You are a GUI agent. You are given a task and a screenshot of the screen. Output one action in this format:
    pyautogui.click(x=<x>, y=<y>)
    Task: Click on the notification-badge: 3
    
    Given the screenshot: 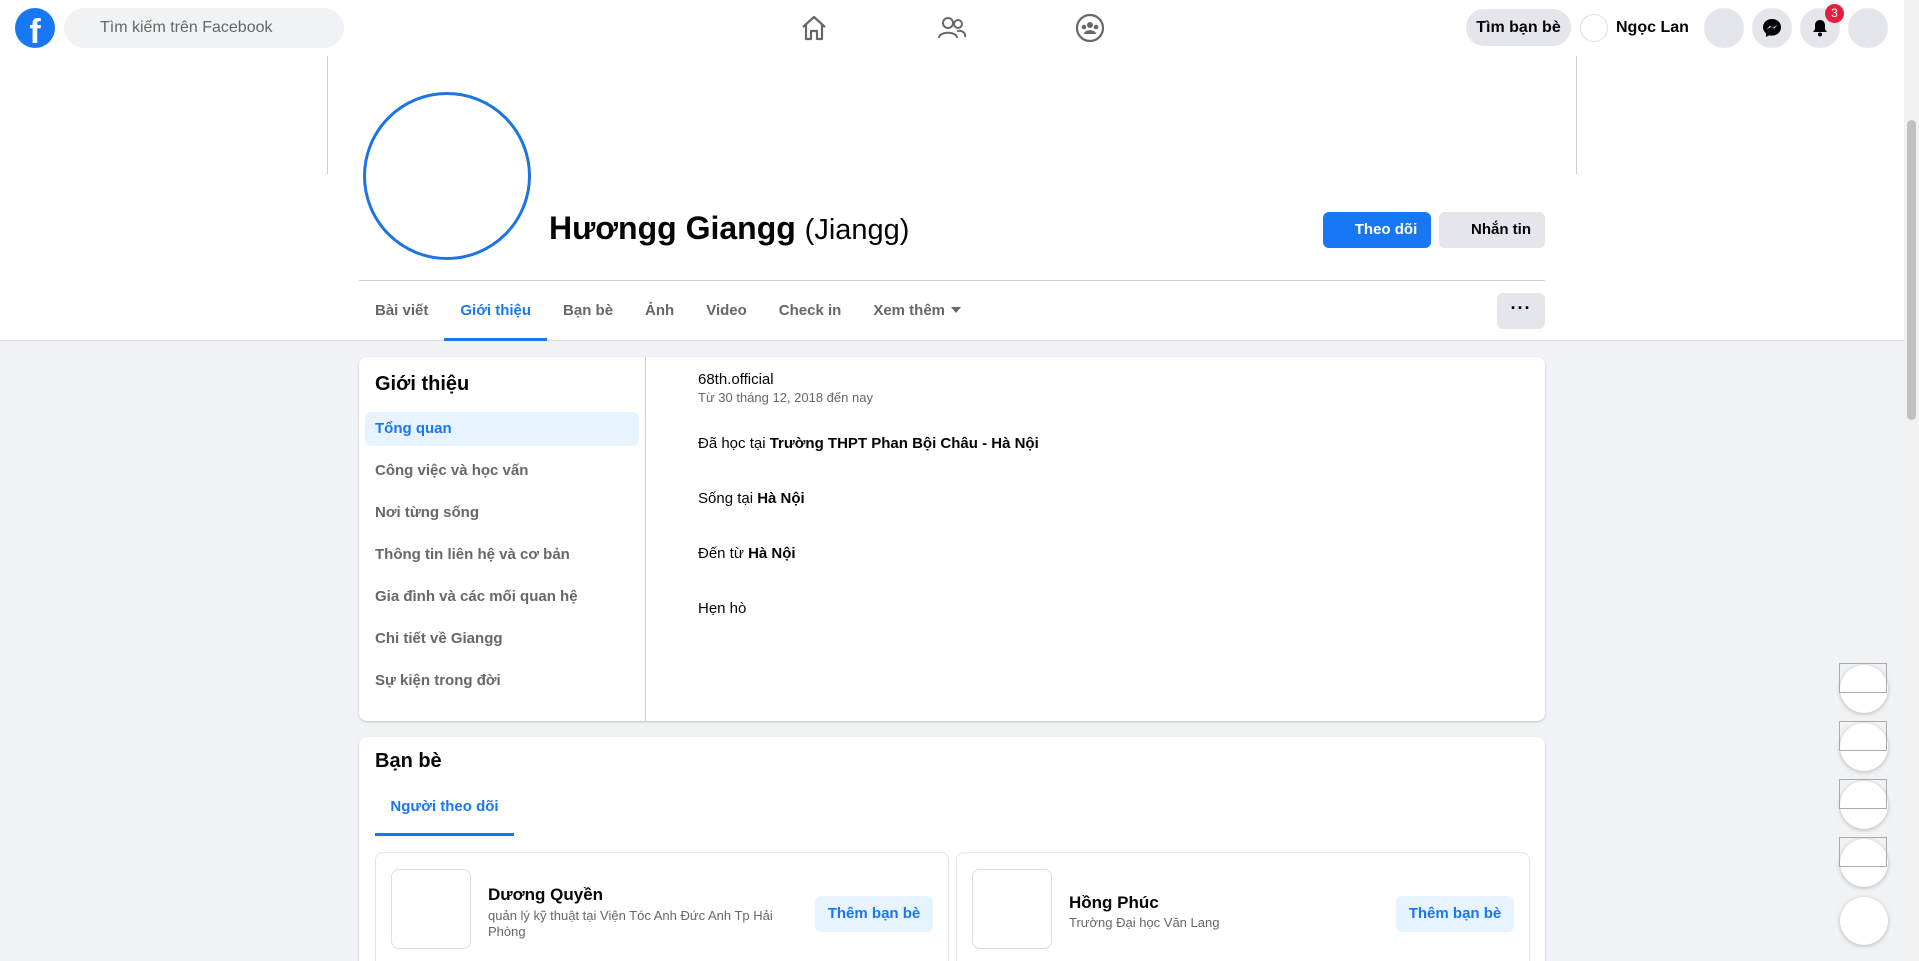 What is the action you would take?
    pyautogui.click(x=1834, y=13)
    